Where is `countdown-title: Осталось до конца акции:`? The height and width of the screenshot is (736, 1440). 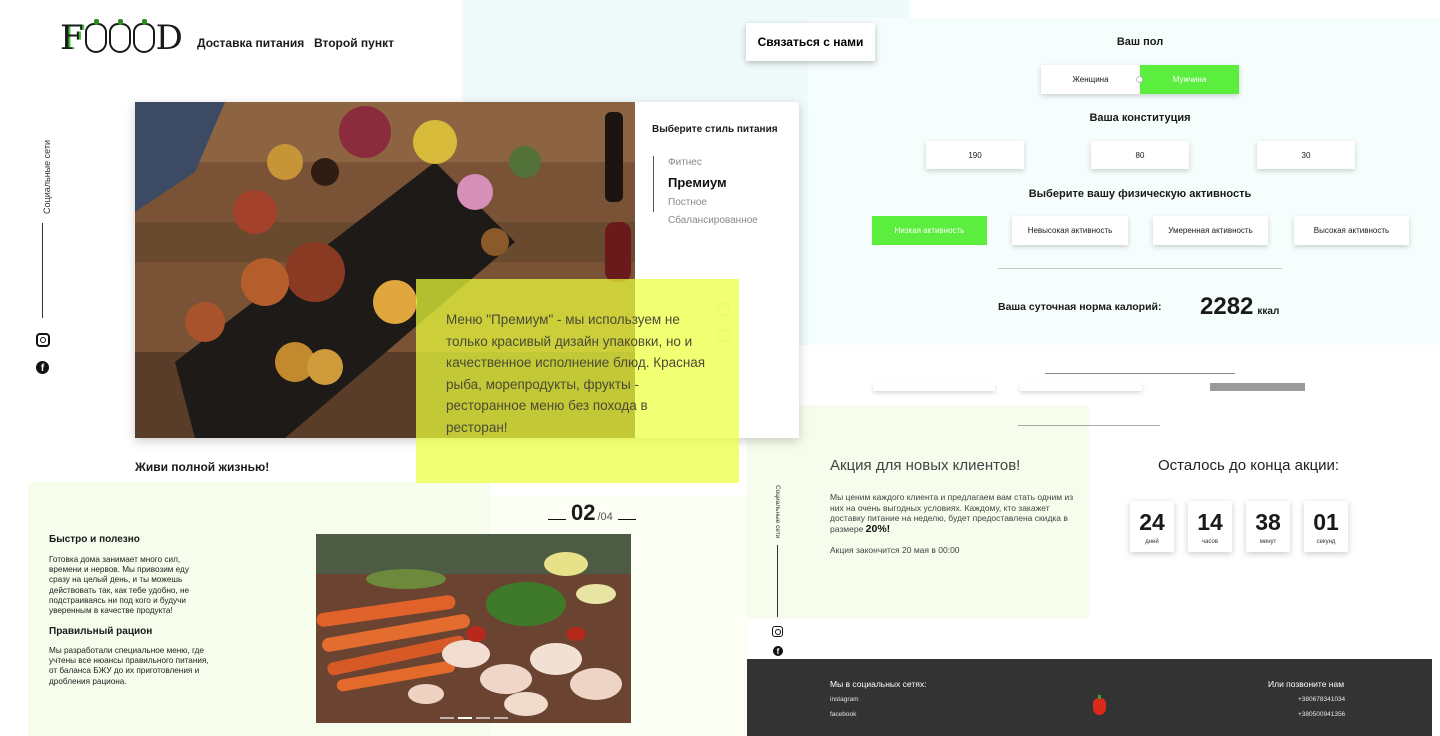 countdown-title: Осталось до конца акции: is located at coordinates (1249, 465).